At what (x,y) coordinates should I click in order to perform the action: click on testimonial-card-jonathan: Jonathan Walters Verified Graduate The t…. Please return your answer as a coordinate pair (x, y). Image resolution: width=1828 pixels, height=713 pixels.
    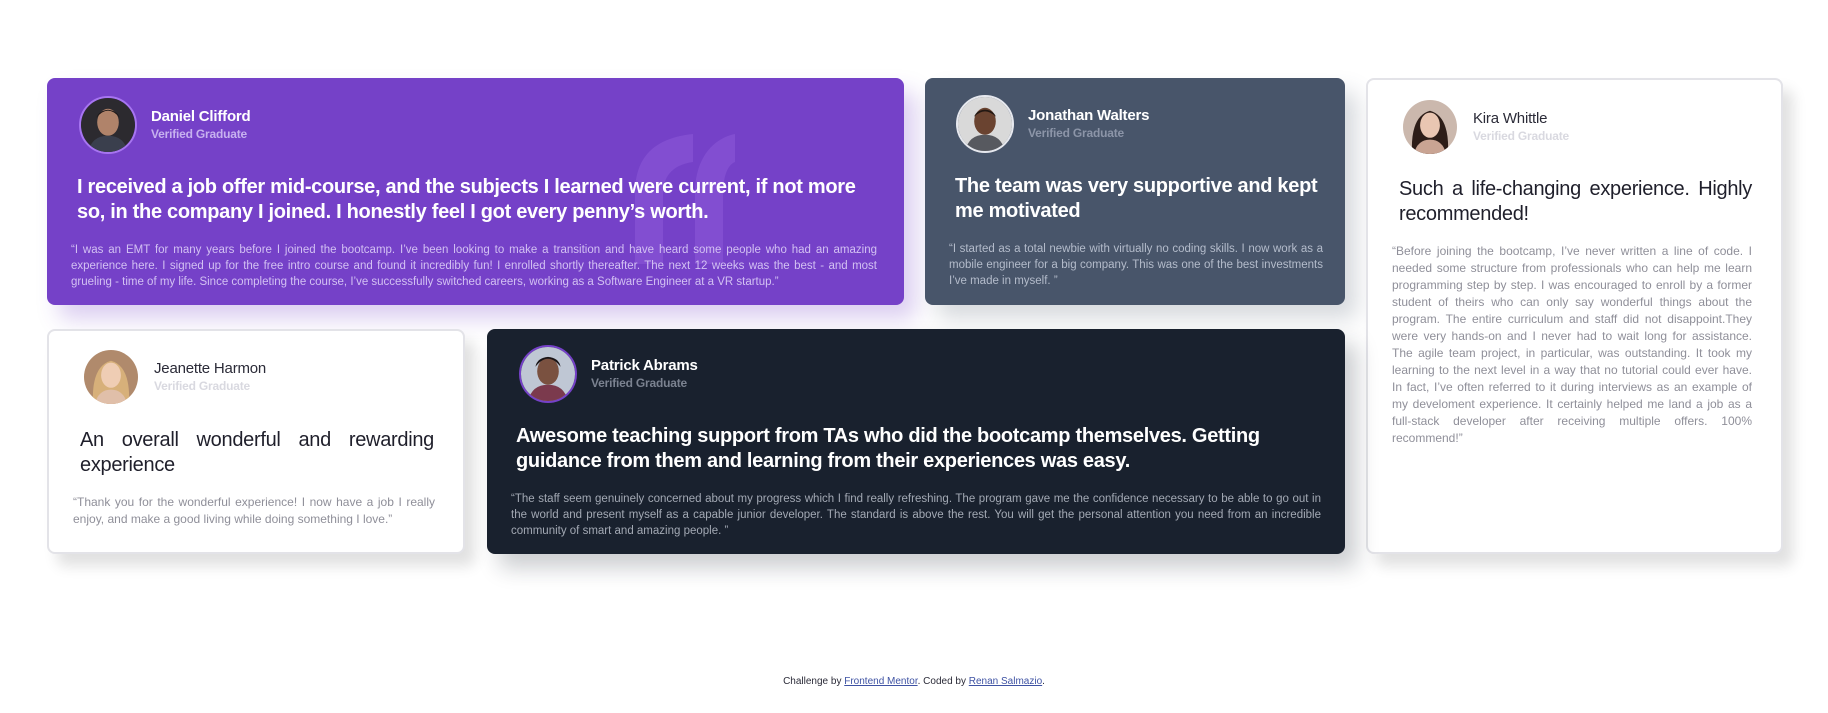
    Looking at the image, I should click on (1135, 191).